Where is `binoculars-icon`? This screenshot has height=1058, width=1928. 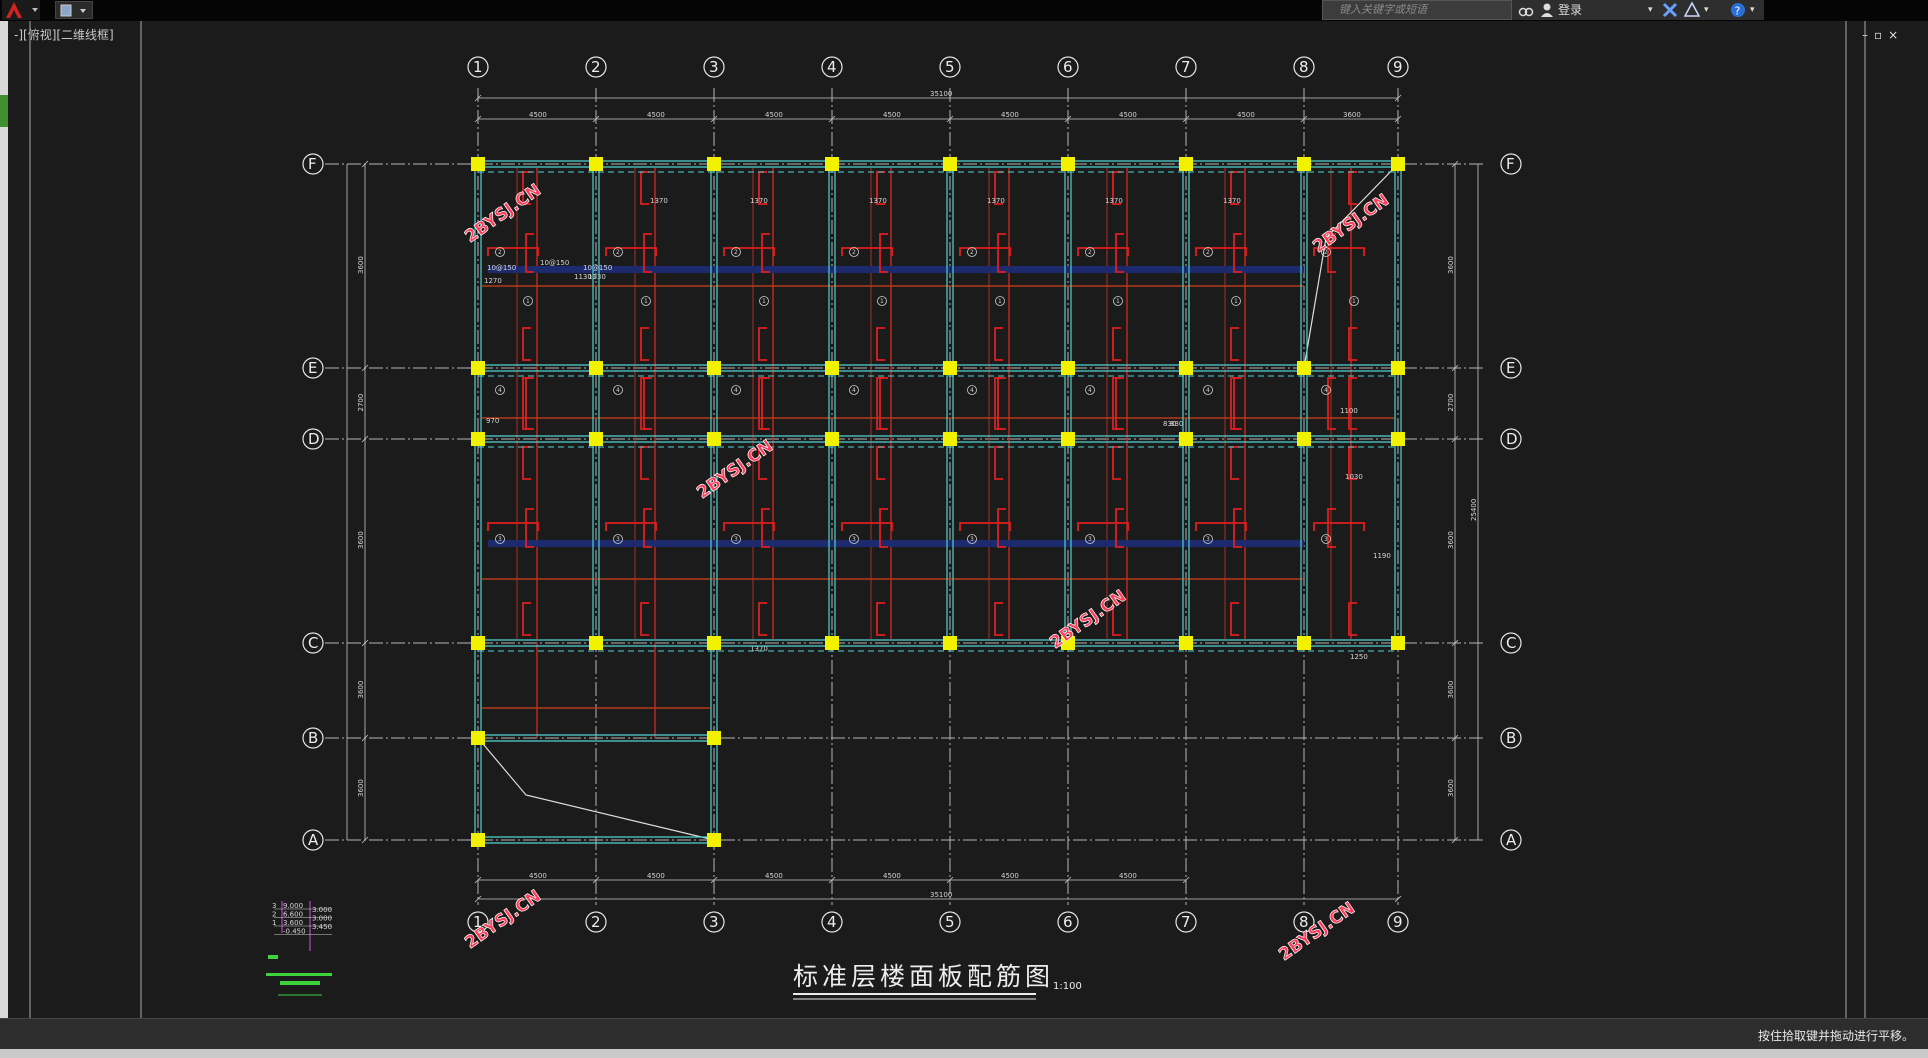 binoculars-icon is located at coordinates (1526, 10).